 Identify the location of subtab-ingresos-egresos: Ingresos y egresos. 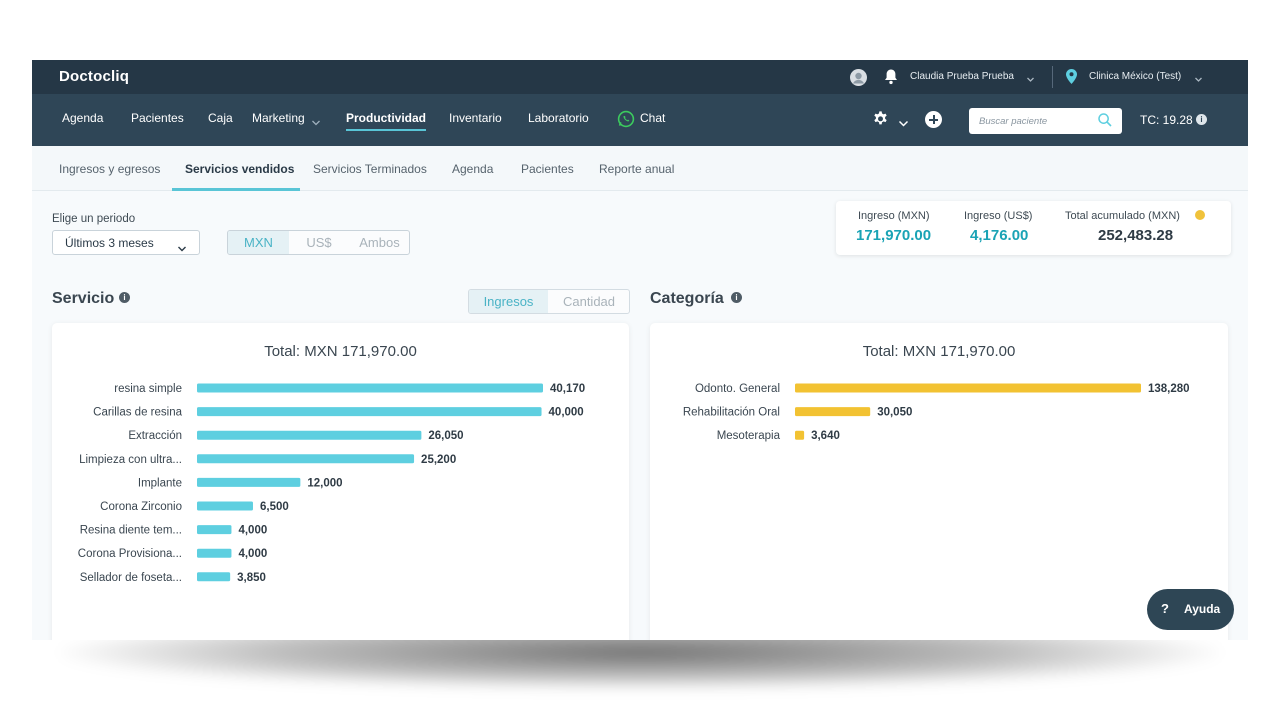
(109, 169).